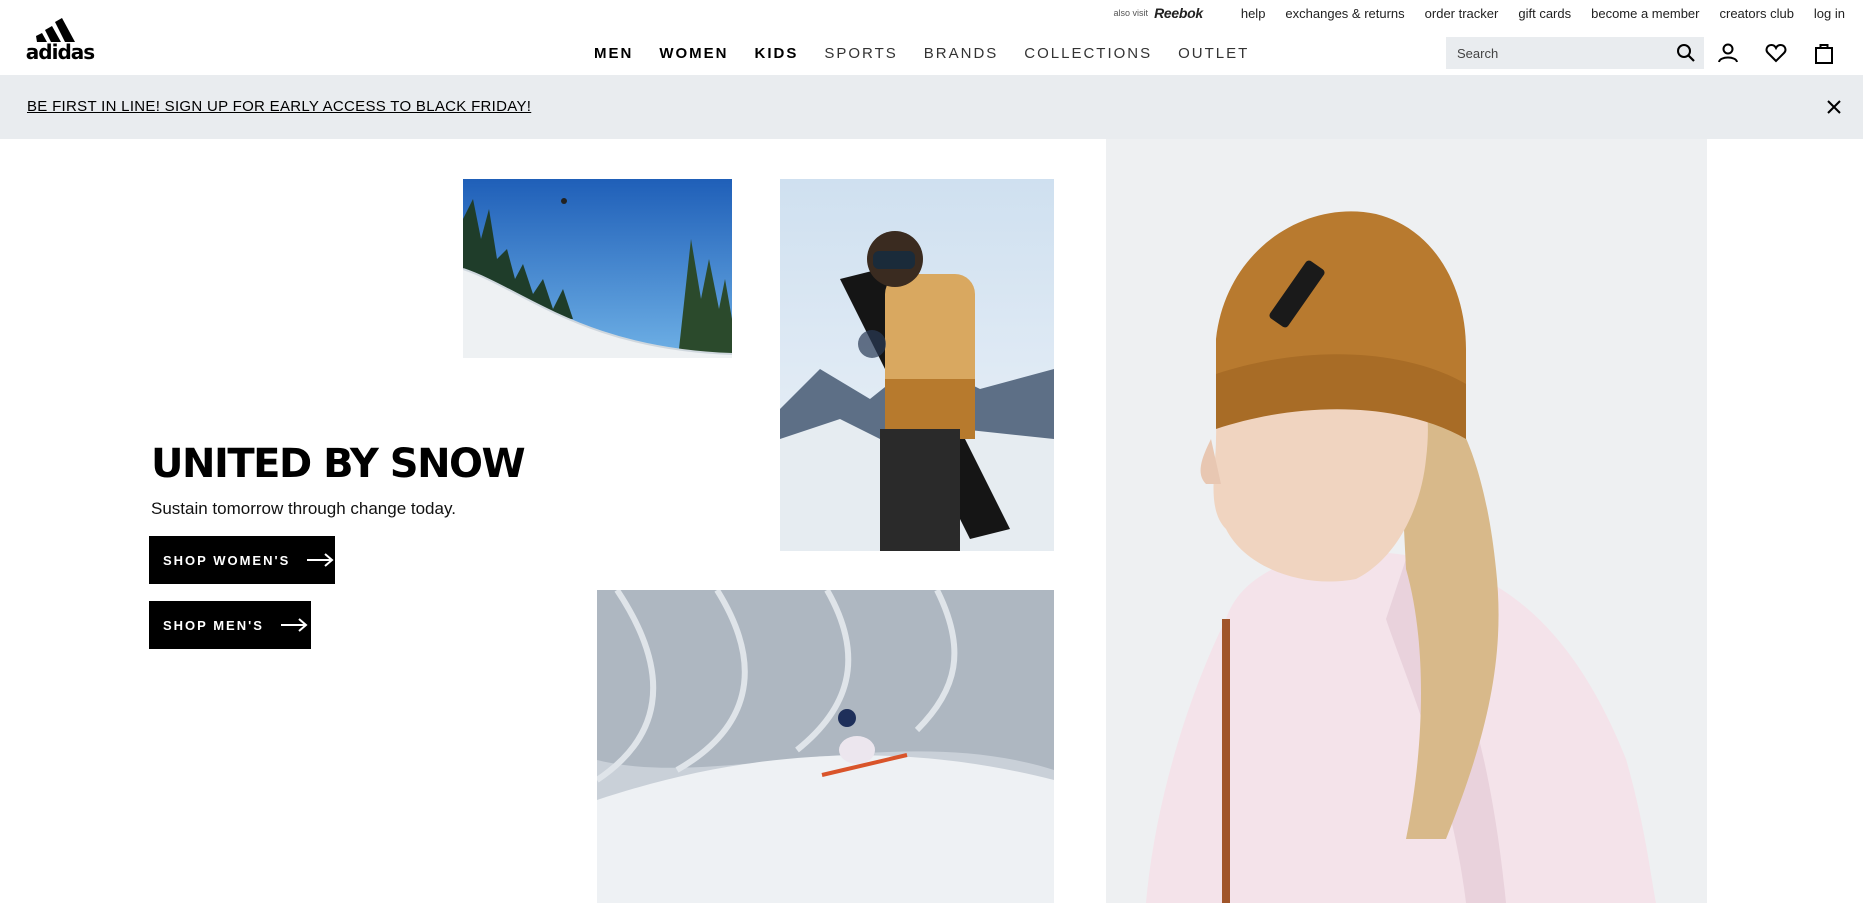  What do you see at coordinates (1213, 53) in the screenshot?
I see `nav-item-outlet: OUTLET` at bounding box center [1213, 53].